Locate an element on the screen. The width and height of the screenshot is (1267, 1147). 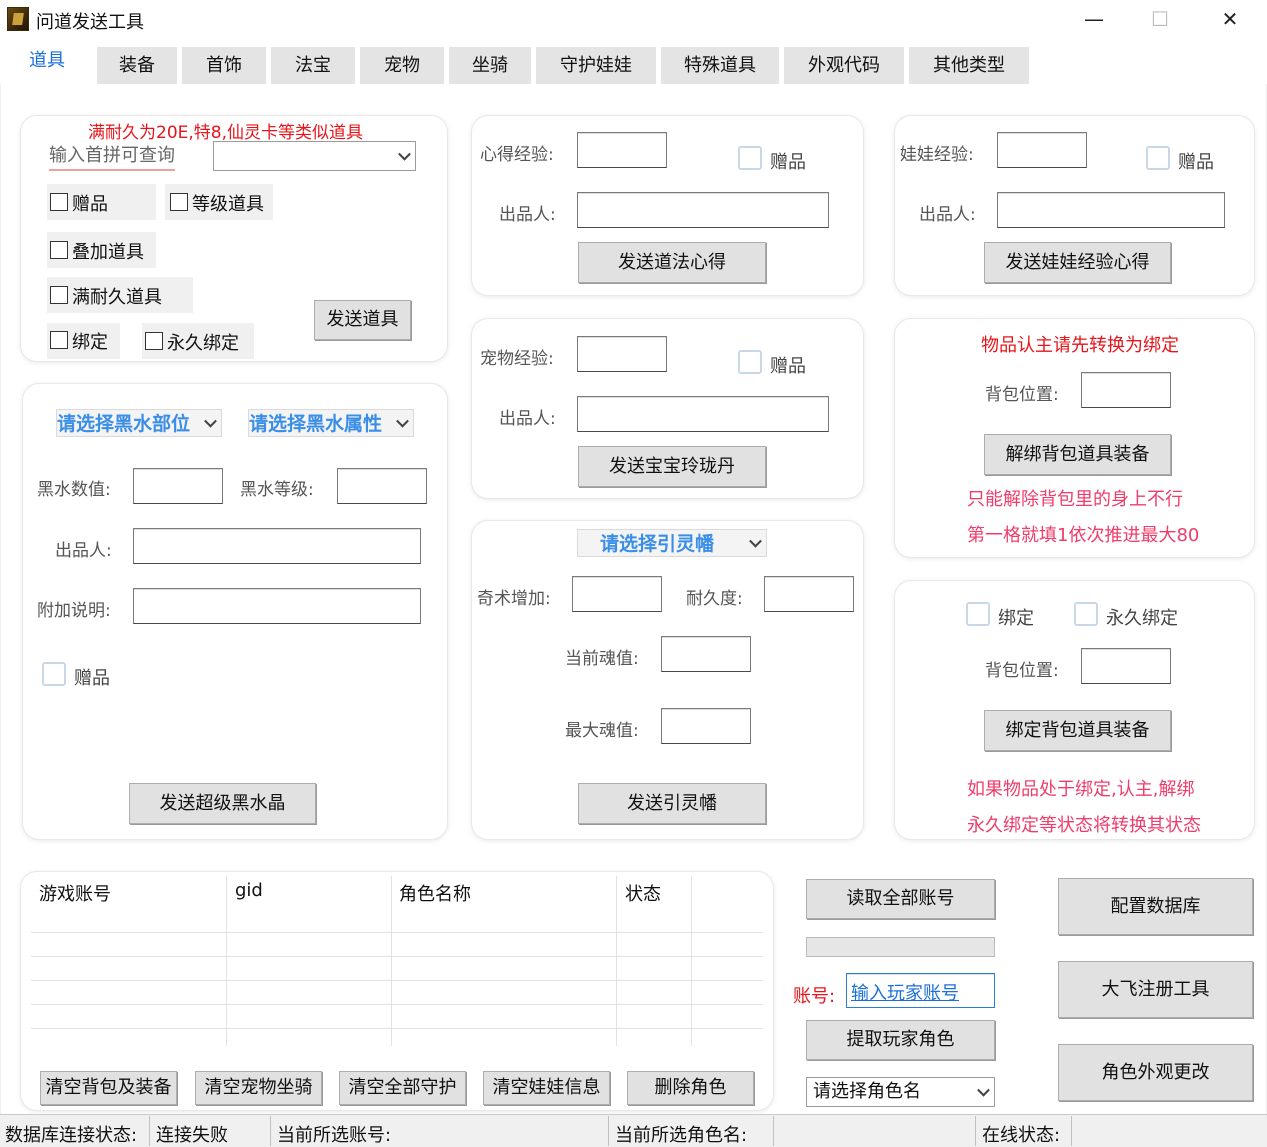
role-appearance-change-button: 角色外观更改 is located at coordinates (1155, 1072).